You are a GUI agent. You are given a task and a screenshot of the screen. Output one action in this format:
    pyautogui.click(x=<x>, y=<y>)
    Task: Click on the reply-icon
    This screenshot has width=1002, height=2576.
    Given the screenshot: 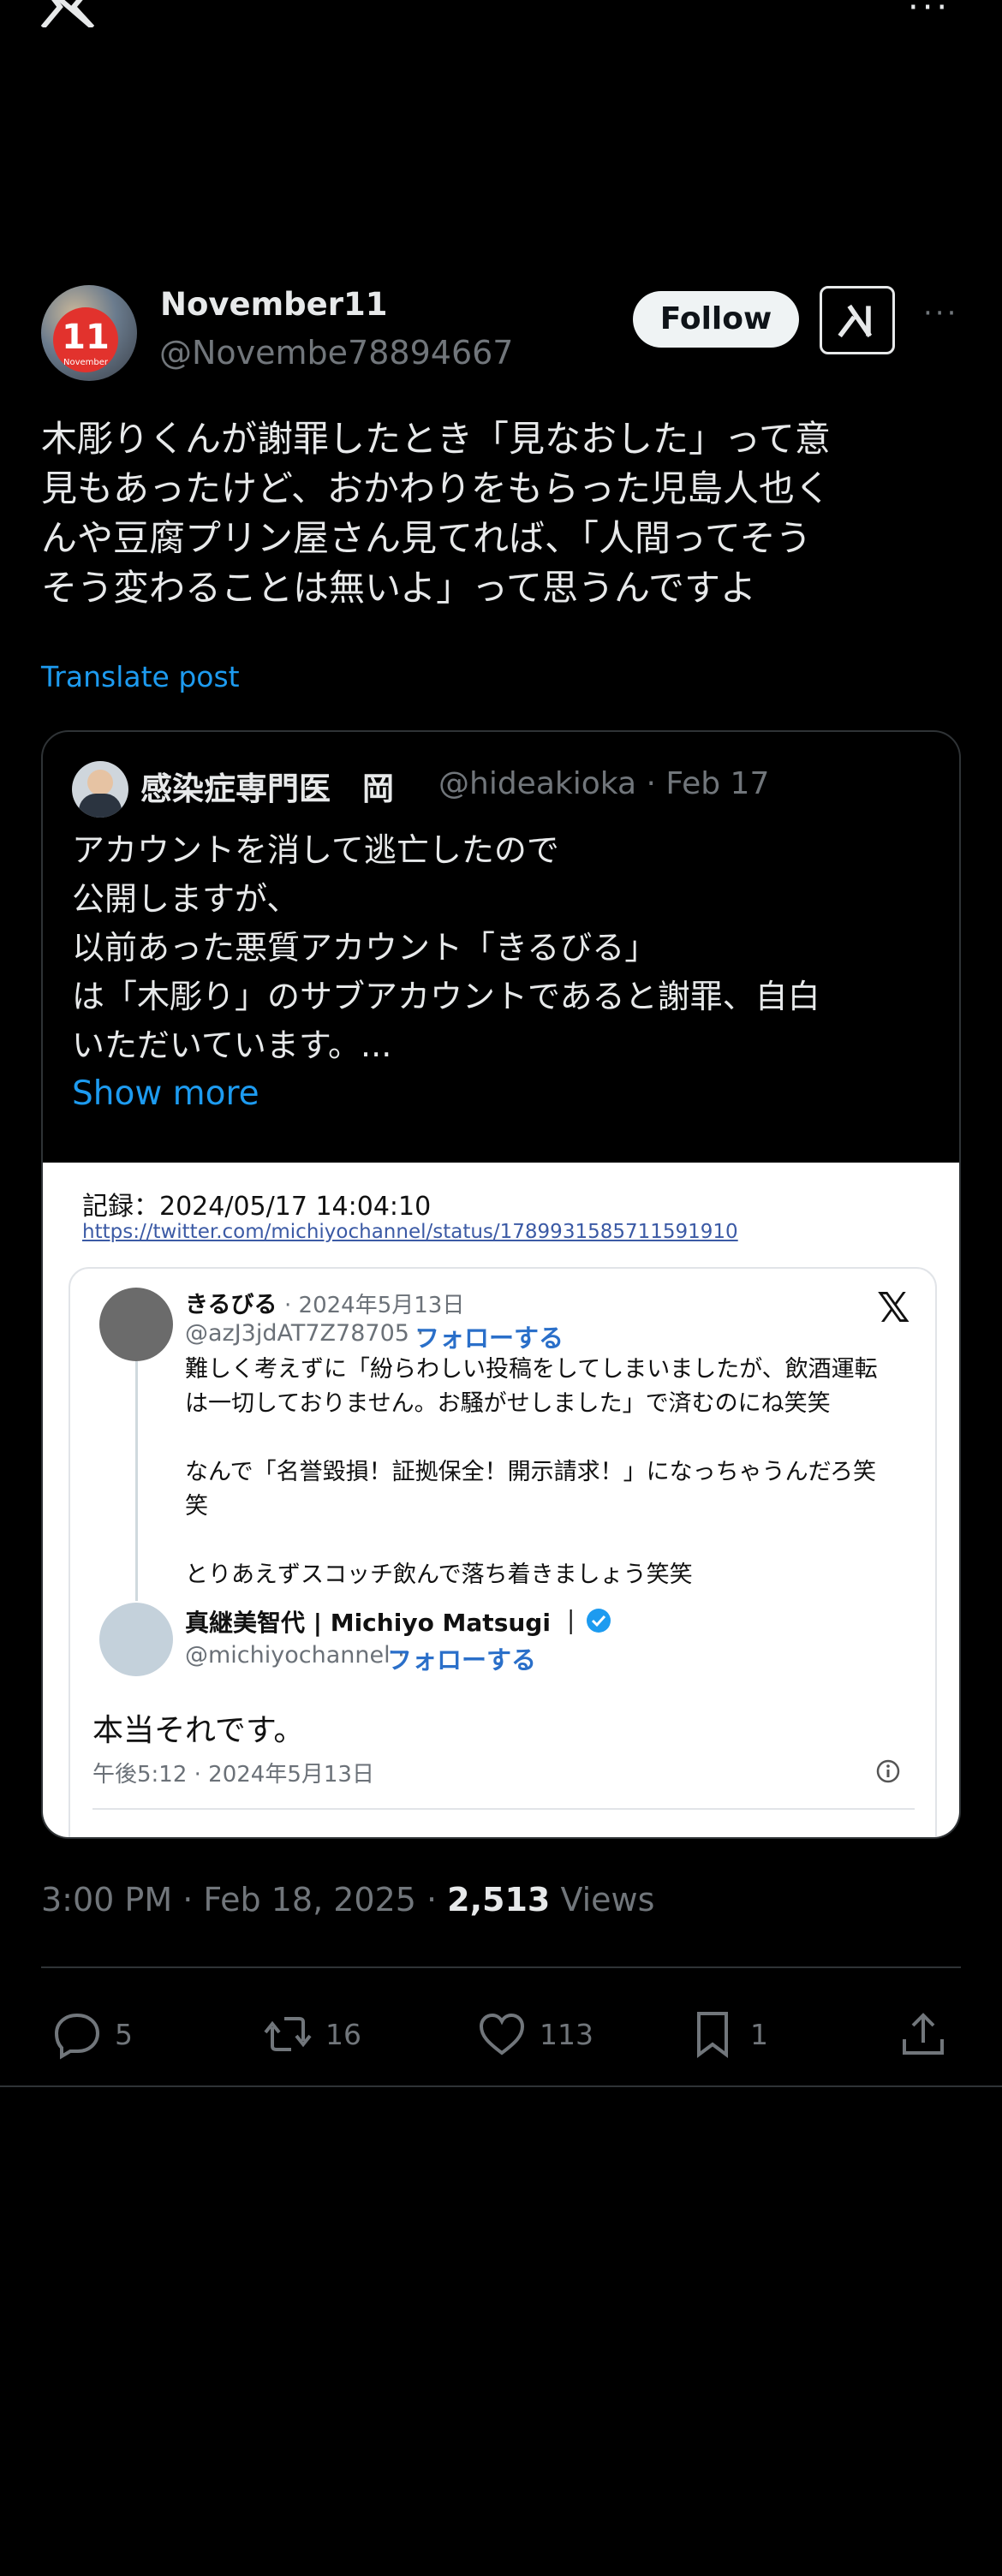 What is the action you would take?
    pyautogui.click(x=77, y=2036)
    